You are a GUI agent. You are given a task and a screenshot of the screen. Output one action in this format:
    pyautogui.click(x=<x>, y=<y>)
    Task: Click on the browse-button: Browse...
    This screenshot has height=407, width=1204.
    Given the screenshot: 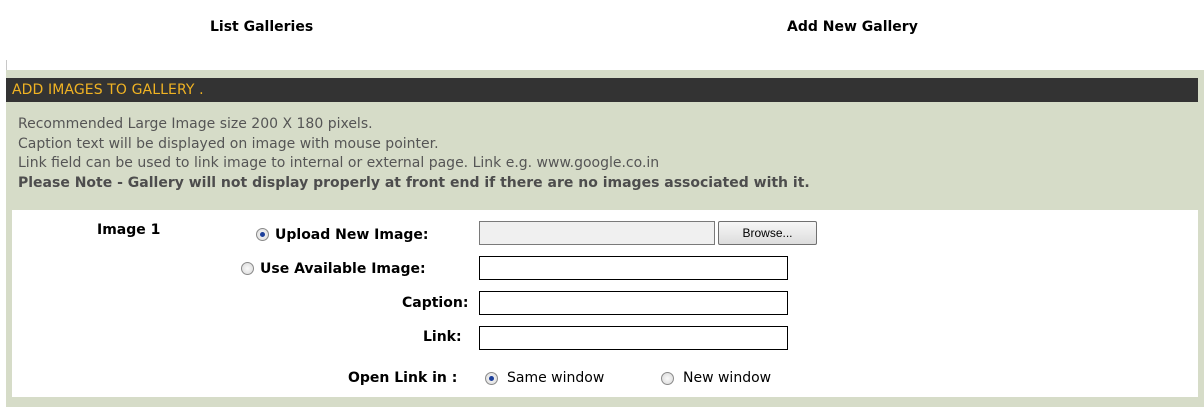 What is the action you would take?
    pyautogui.click(x=767, y=233)
    